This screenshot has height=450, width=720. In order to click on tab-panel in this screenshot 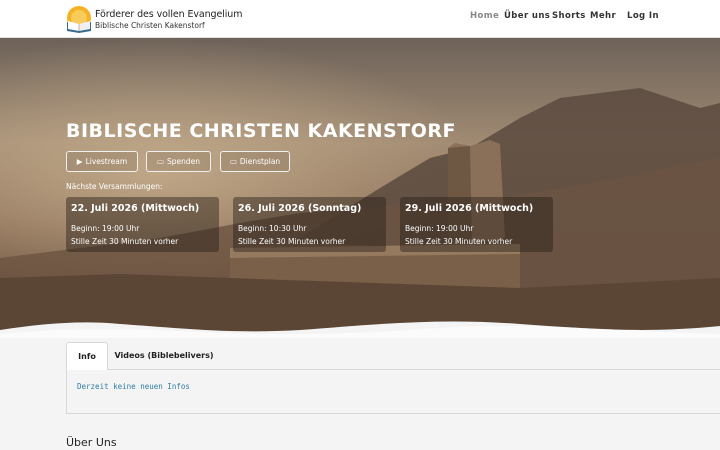, I will do `click(393, 392)`.